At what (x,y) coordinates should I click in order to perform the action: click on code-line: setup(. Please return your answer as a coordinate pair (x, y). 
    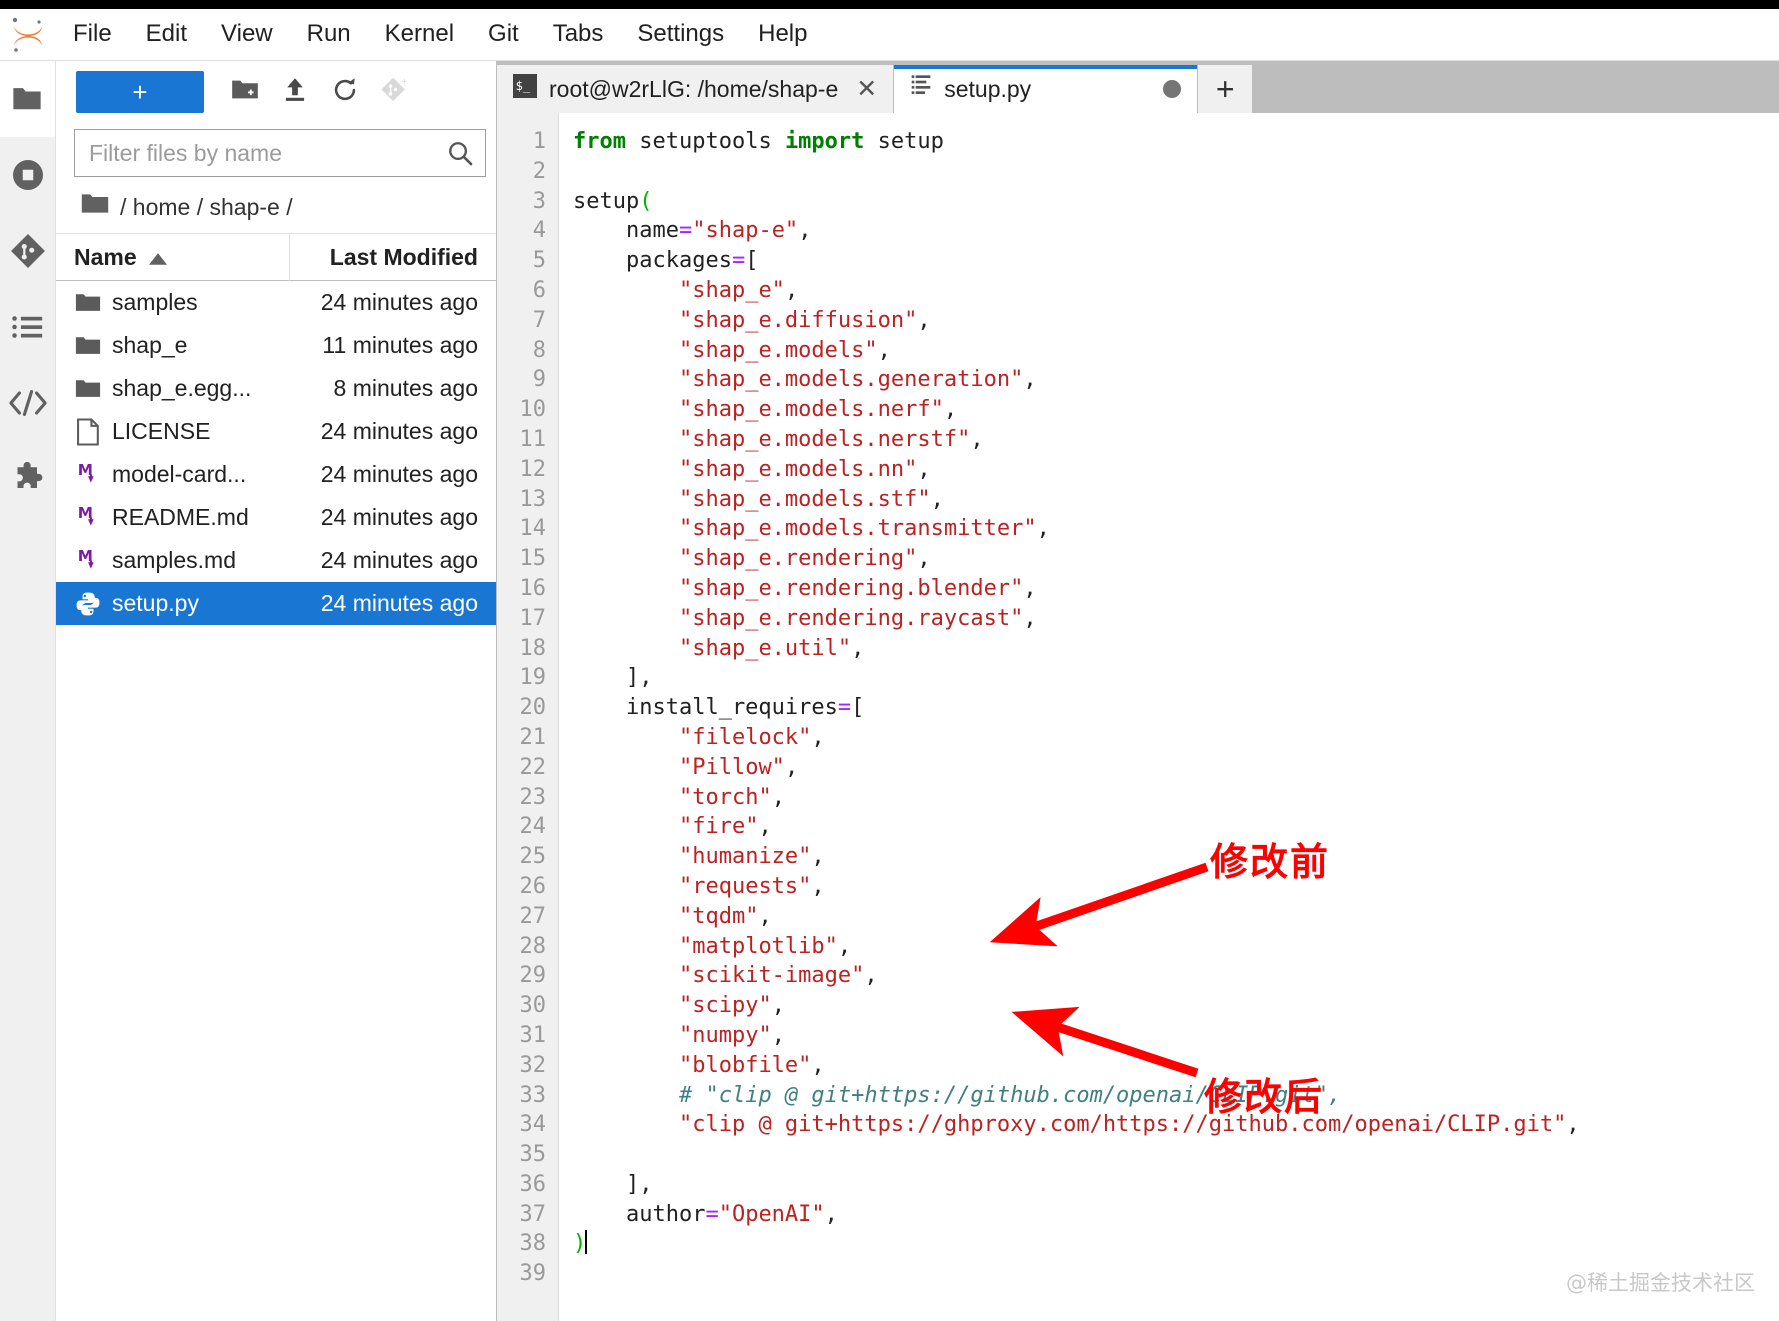
    Looking at the image, I should click on (1176, 202).